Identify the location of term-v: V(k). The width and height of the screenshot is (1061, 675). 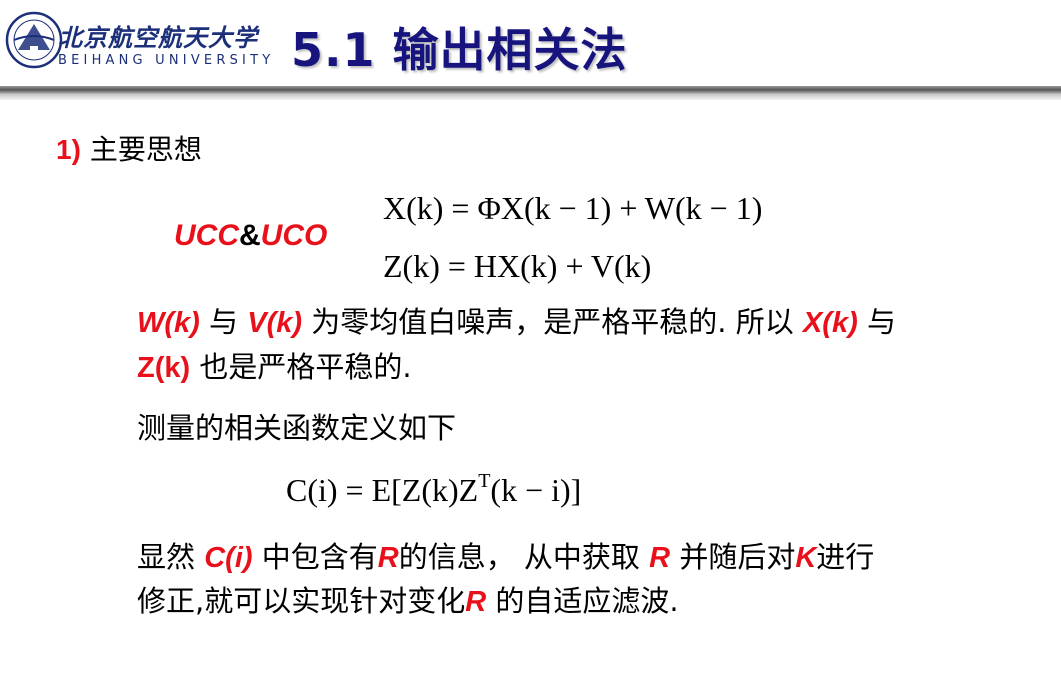
(275, 323).